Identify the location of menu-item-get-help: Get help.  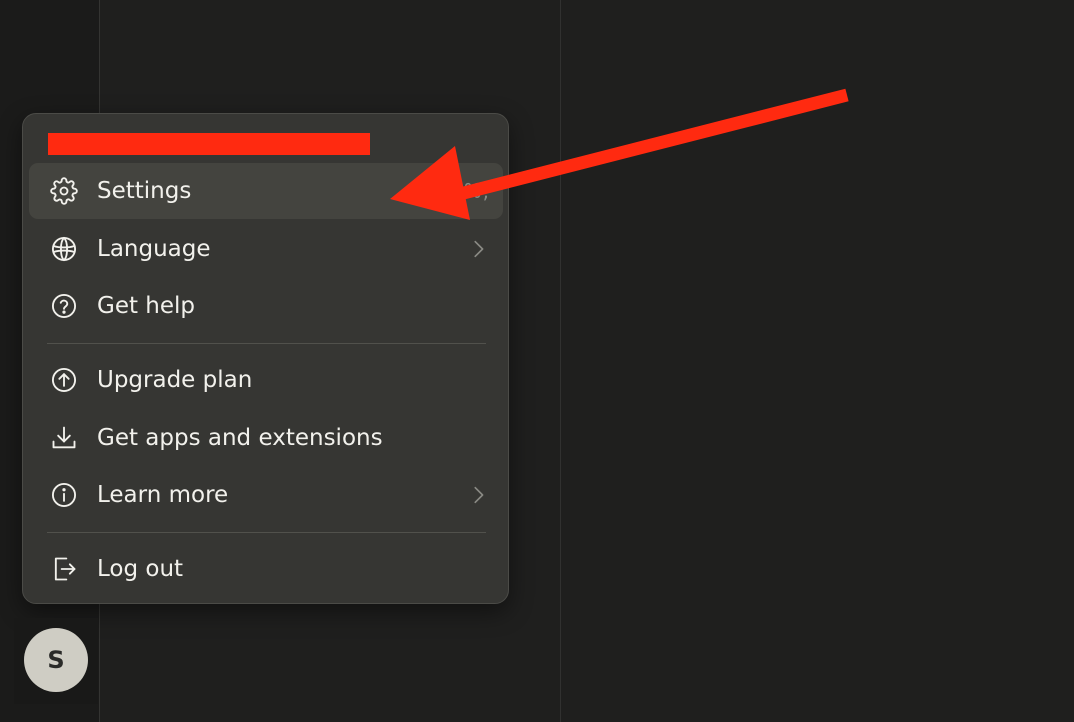
(266, 306).